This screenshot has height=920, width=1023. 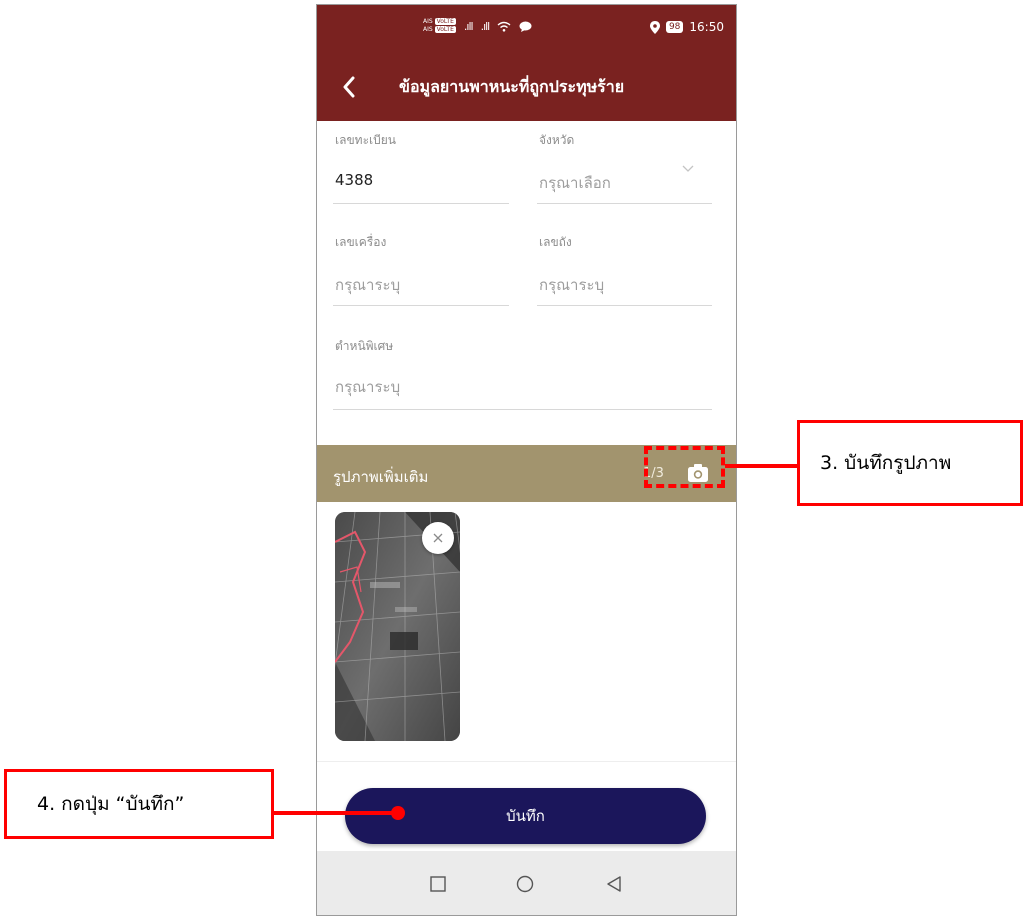 I want to click on province-label: จังหวัด, so click(x=557, y=140).